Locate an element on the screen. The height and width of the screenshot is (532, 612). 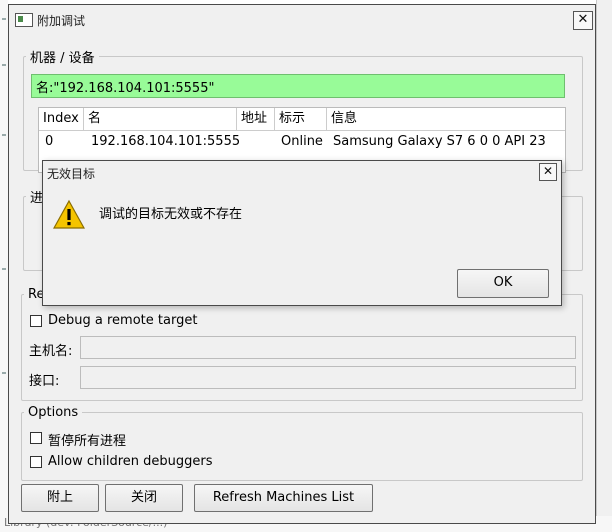
column-header-status: 标示 is located at coordinates (301, 119).